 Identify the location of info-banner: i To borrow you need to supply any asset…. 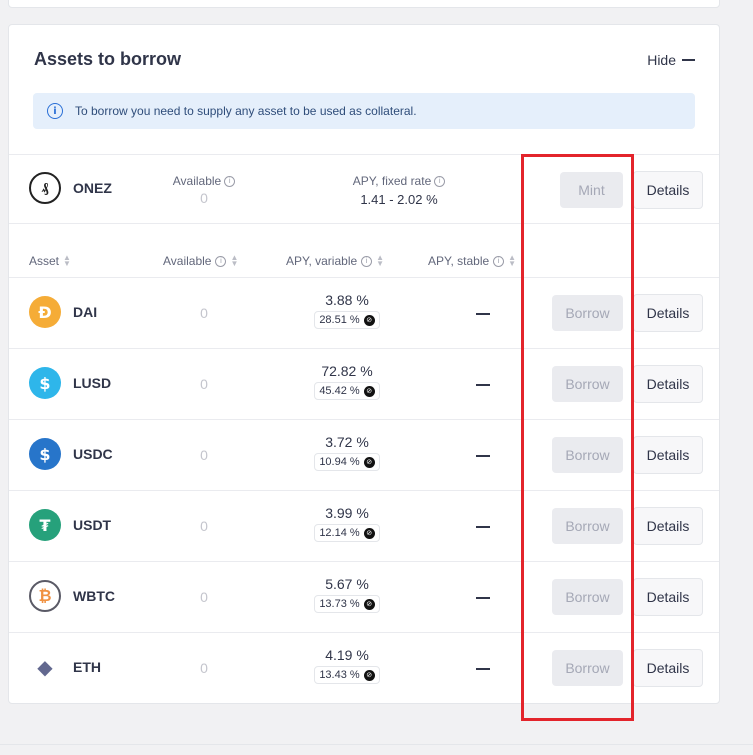
(364, 111).